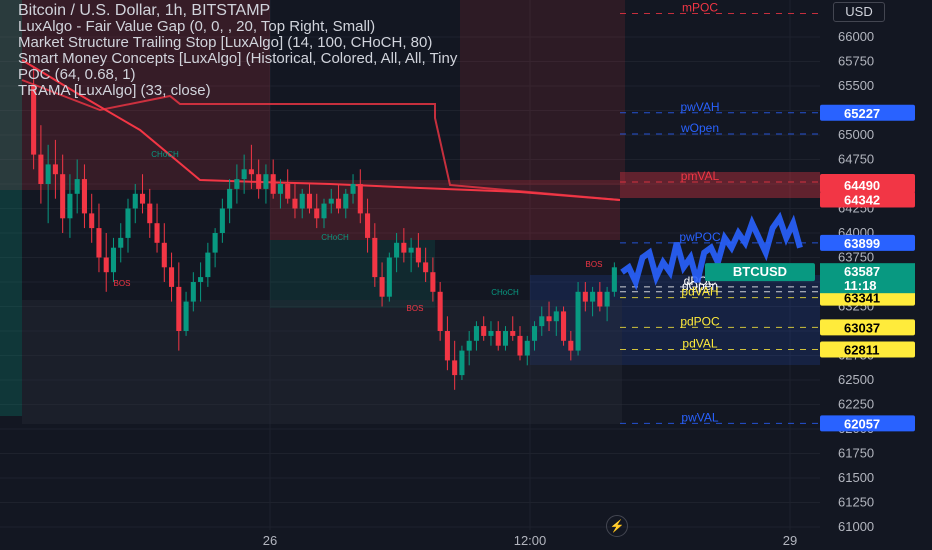 Image resolution: width=932 pixels, height=550 pixels. Describe the element at coordinates (11, 208) in the screenshot. I see `left-zone-green` at that location.